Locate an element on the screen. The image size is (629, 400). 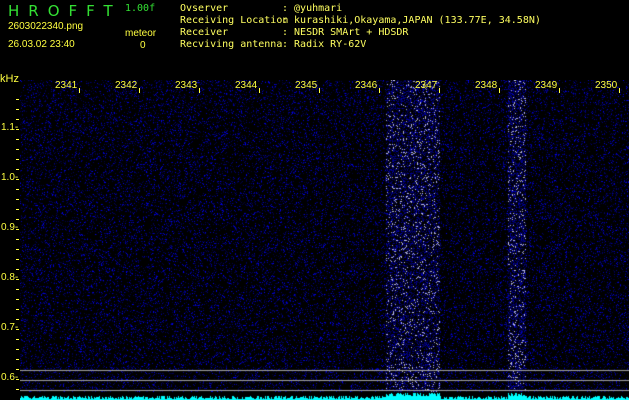
x-tick-label: 2346 is located at coordinates (366, 85).